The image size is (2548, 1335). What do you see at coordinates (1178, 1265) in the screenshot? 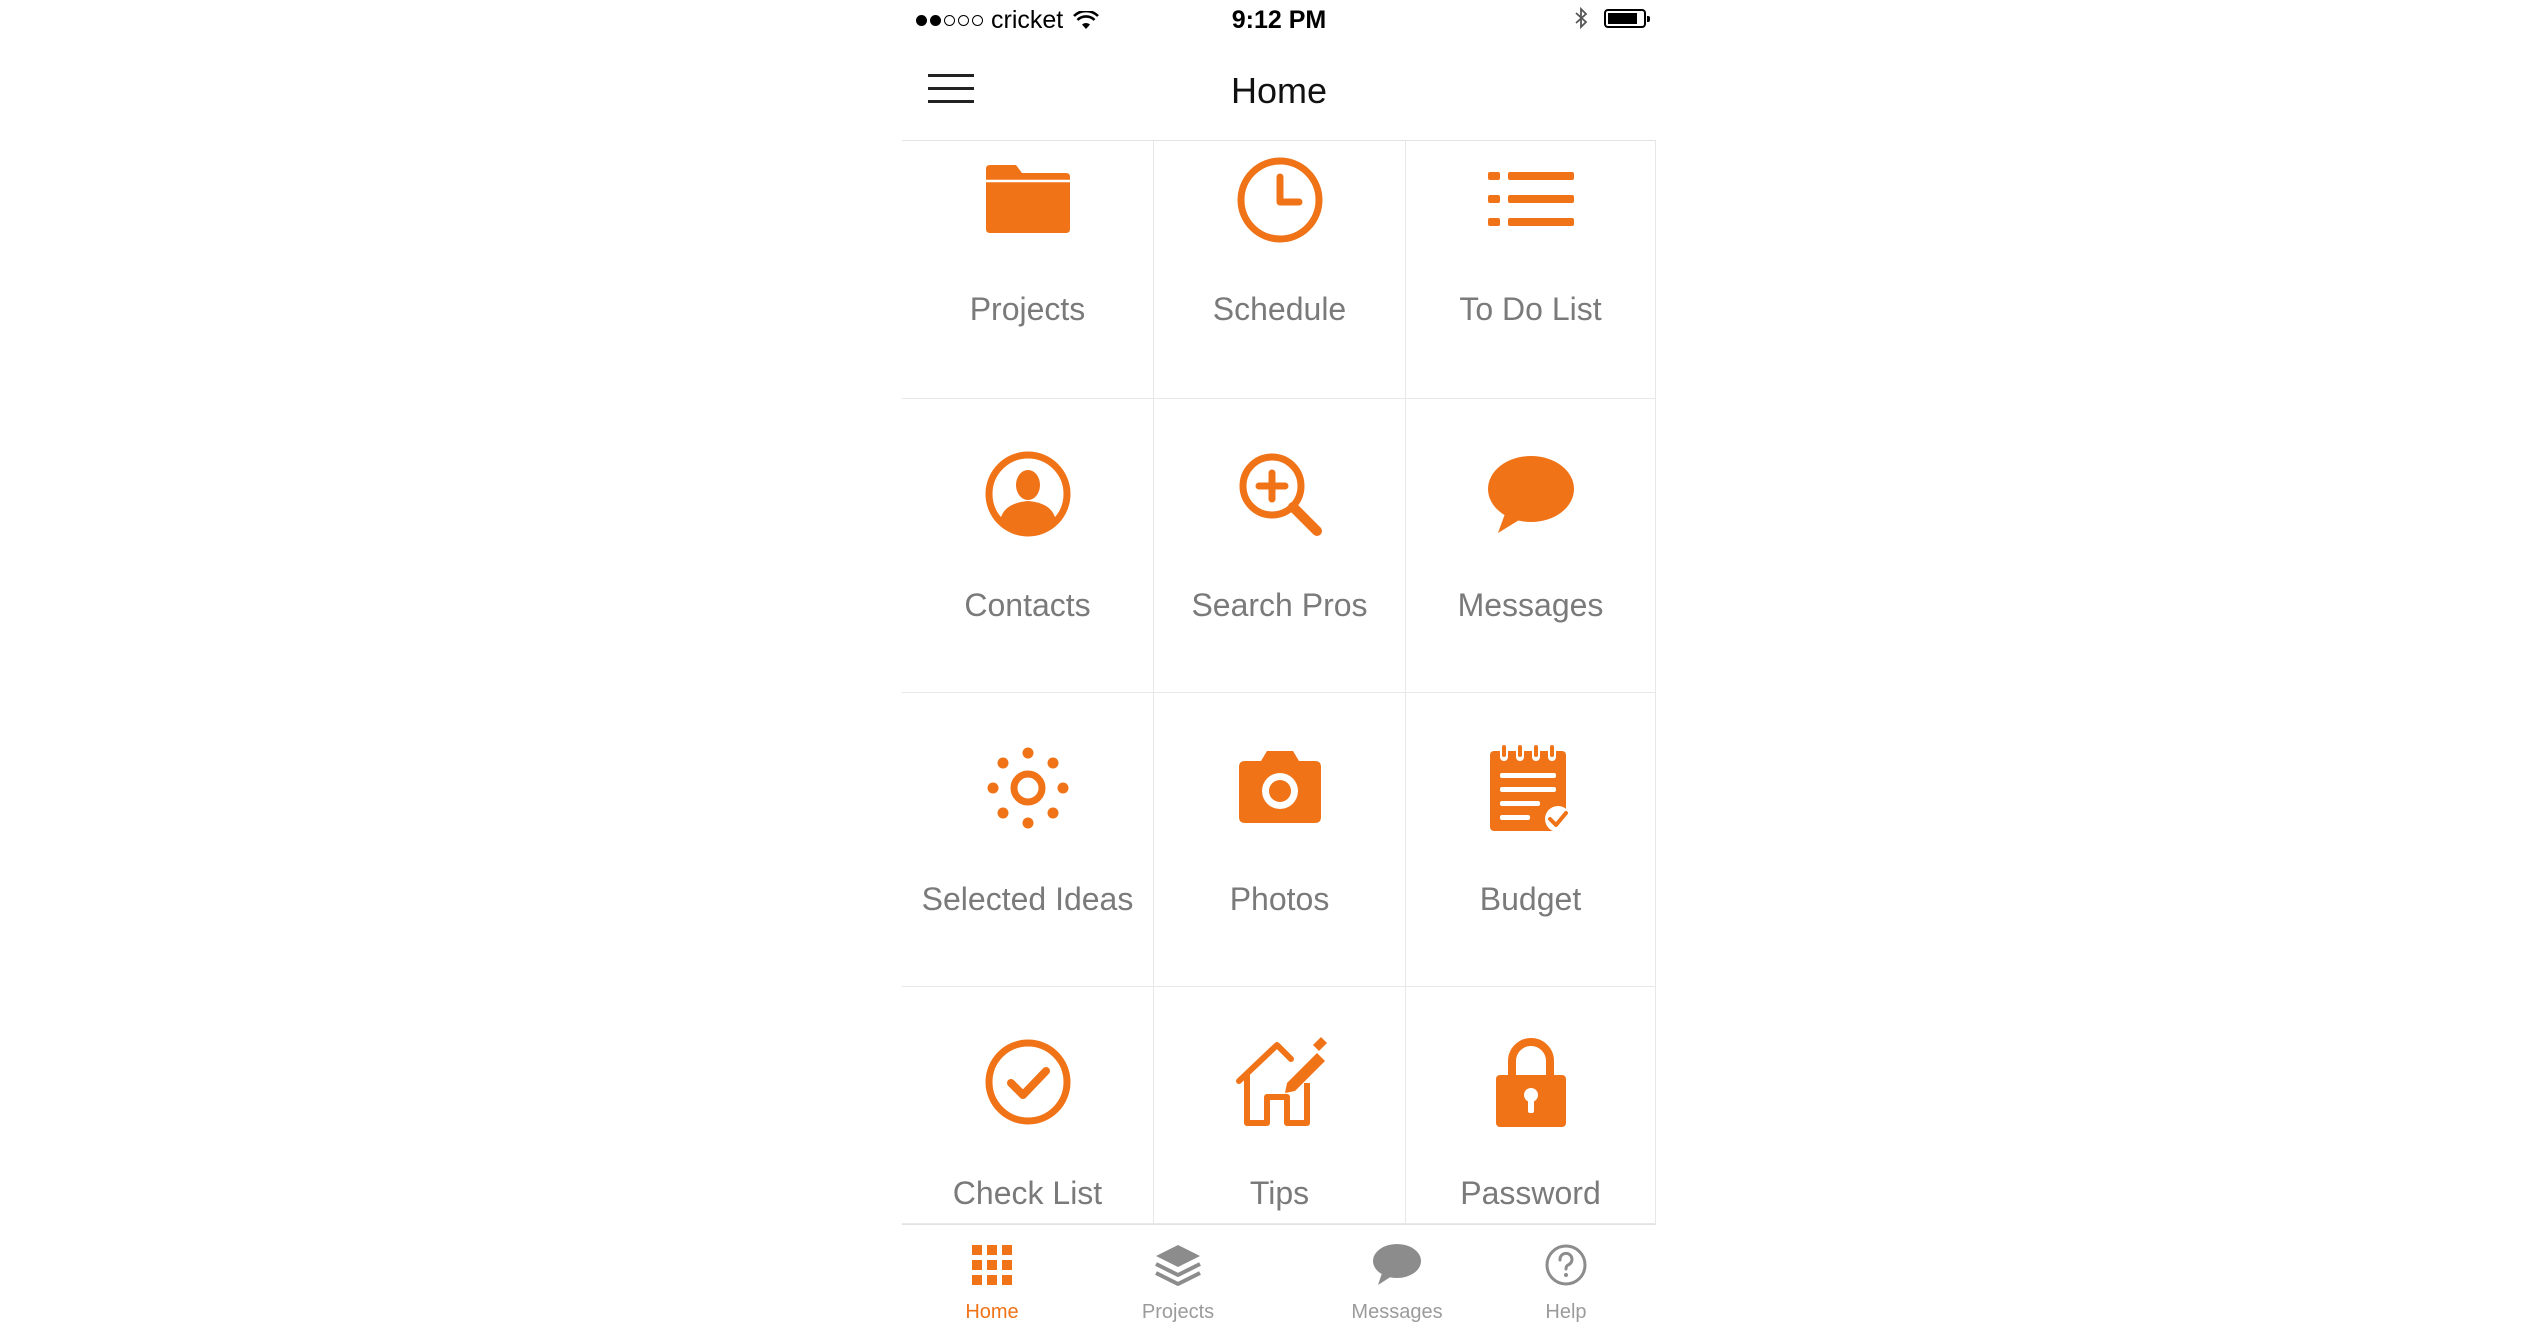
I see `layers-icon` at bounding box center [1178, 1265].